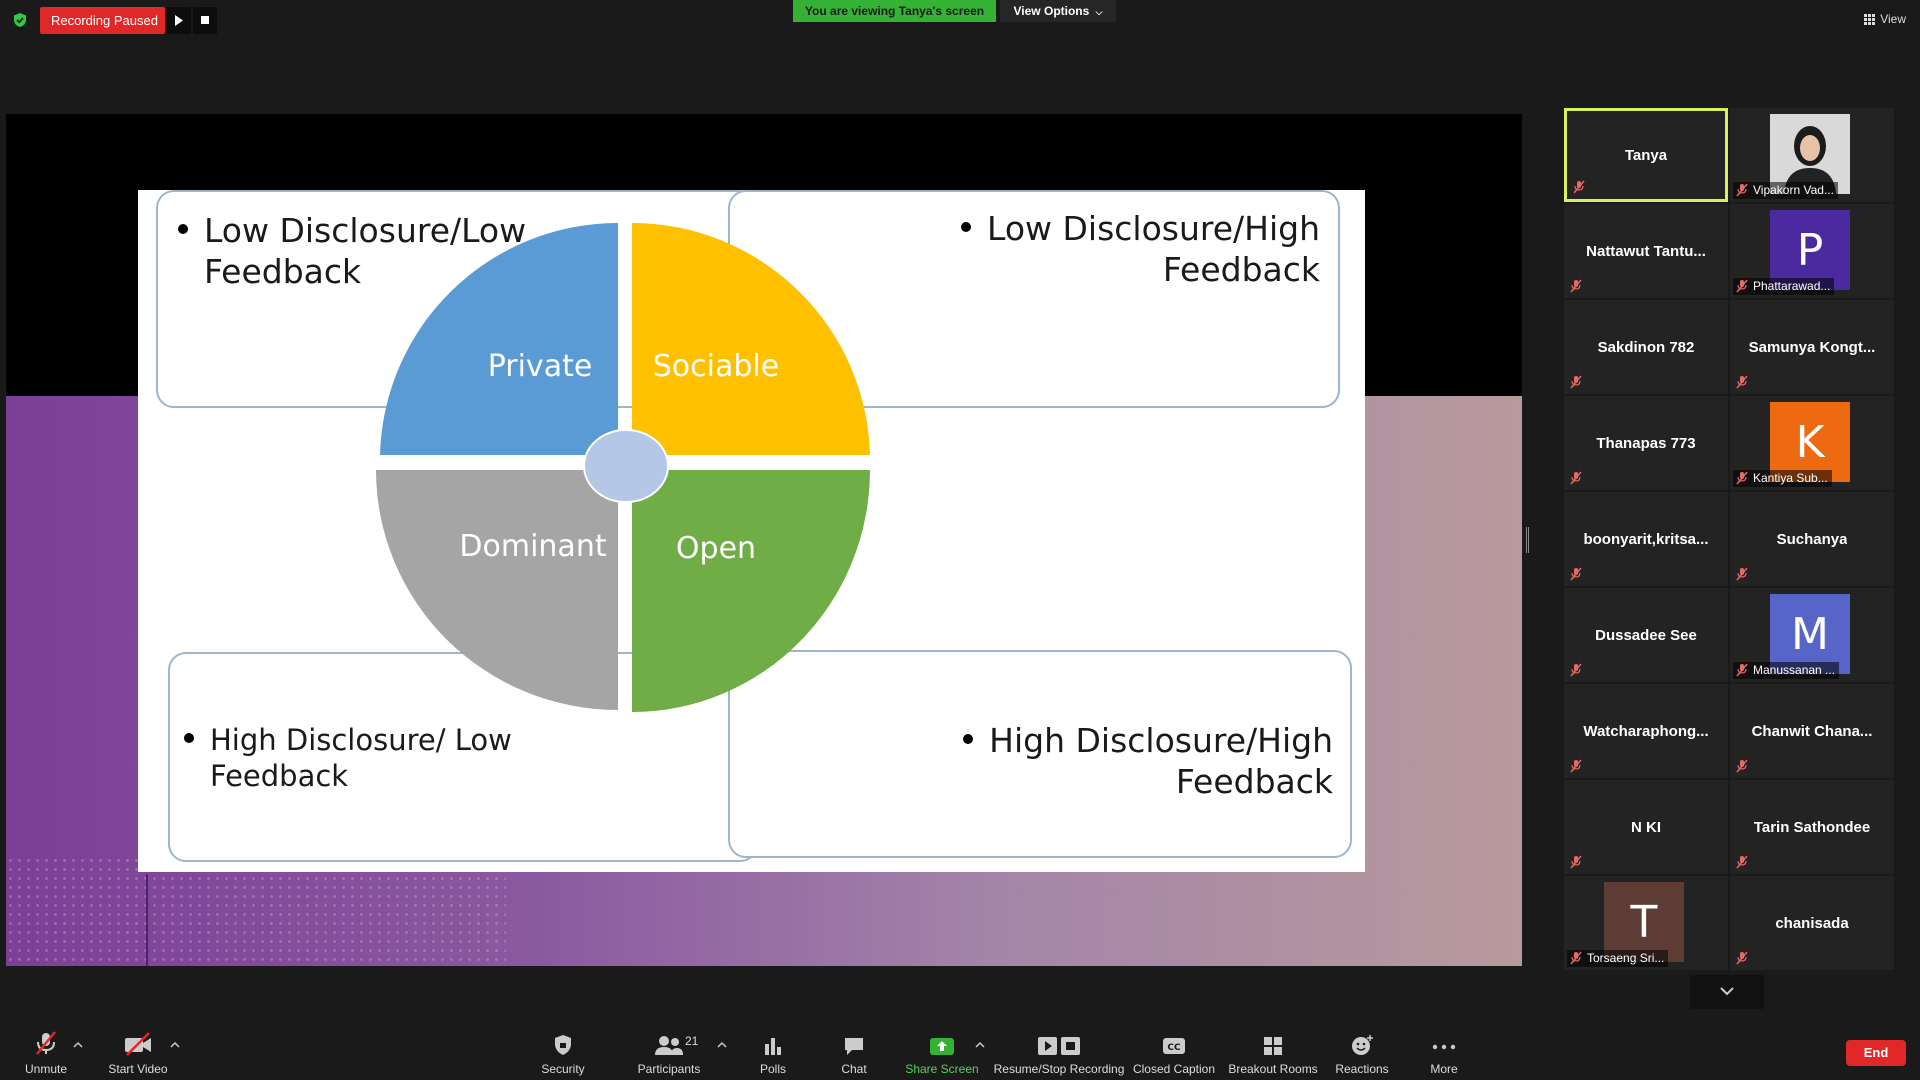  I want to click on participant-tile: Sakdinon 782, so click(1646, 347).